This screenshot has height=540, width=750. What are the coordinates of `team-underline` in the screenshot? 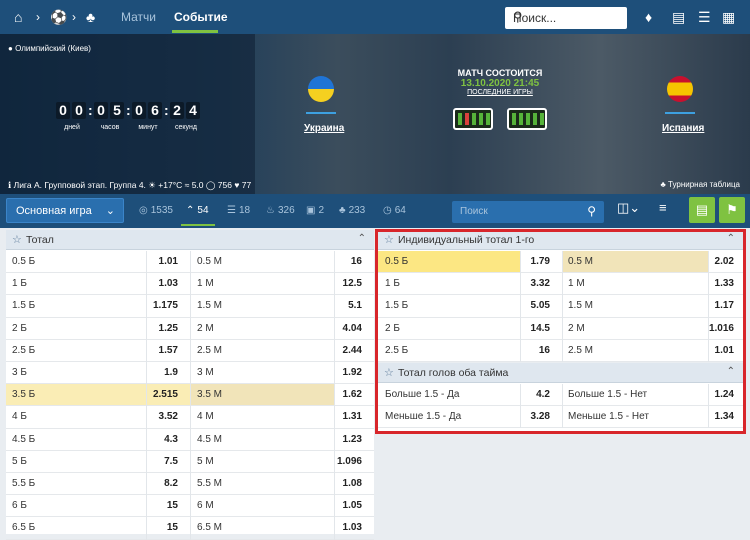 It's located at (321, 113).